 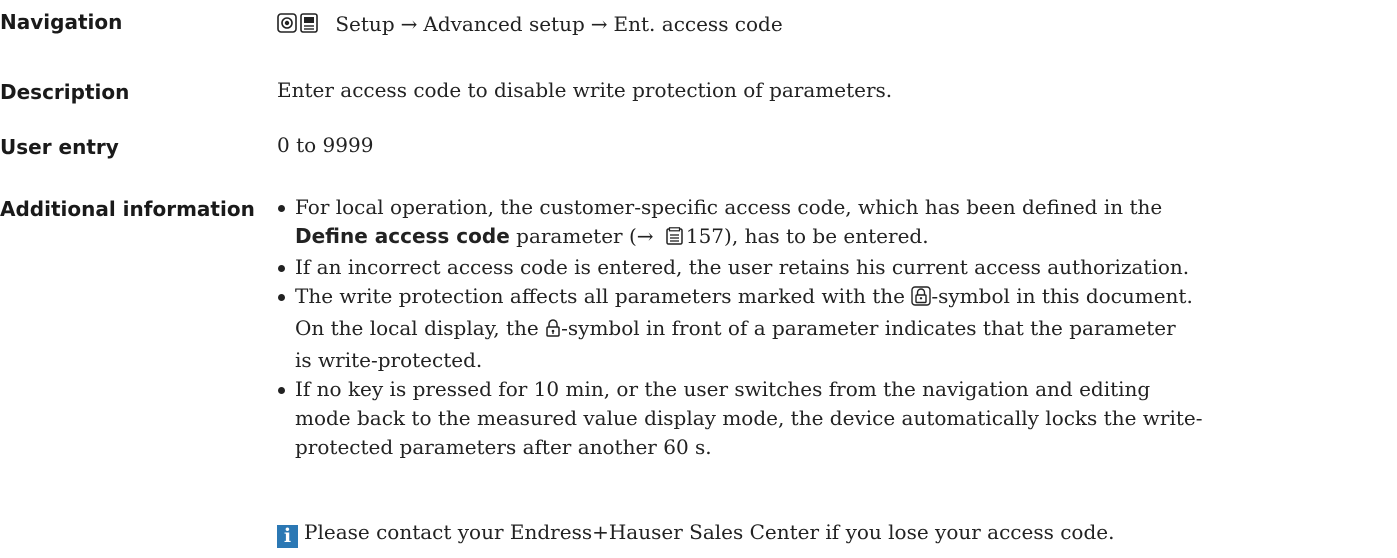 I want to click on bullet3-line1-b: -symbol in this document., so click(x=1062, y=296).